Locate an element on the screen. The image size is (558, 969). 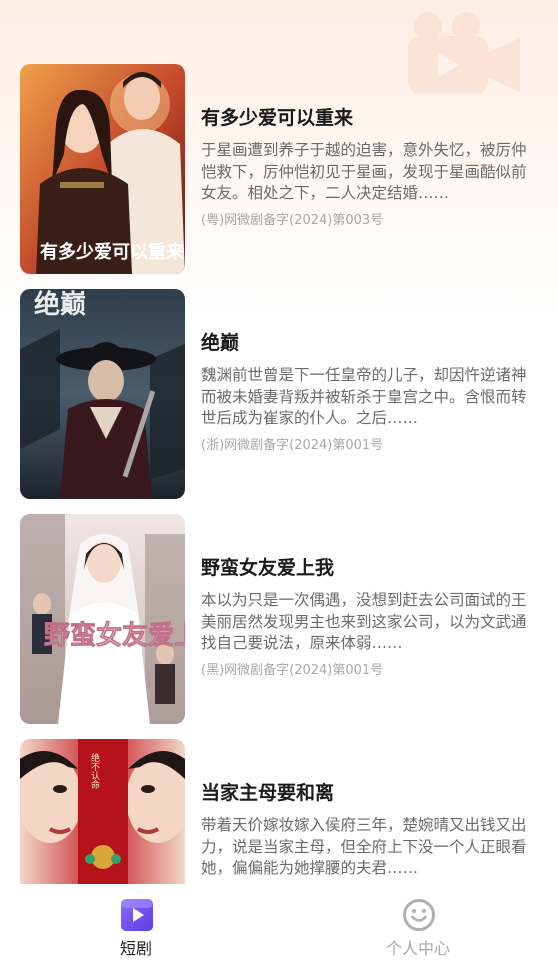
drama-title: 野蛮女友爱上我 is located at coordinates (368, 568).